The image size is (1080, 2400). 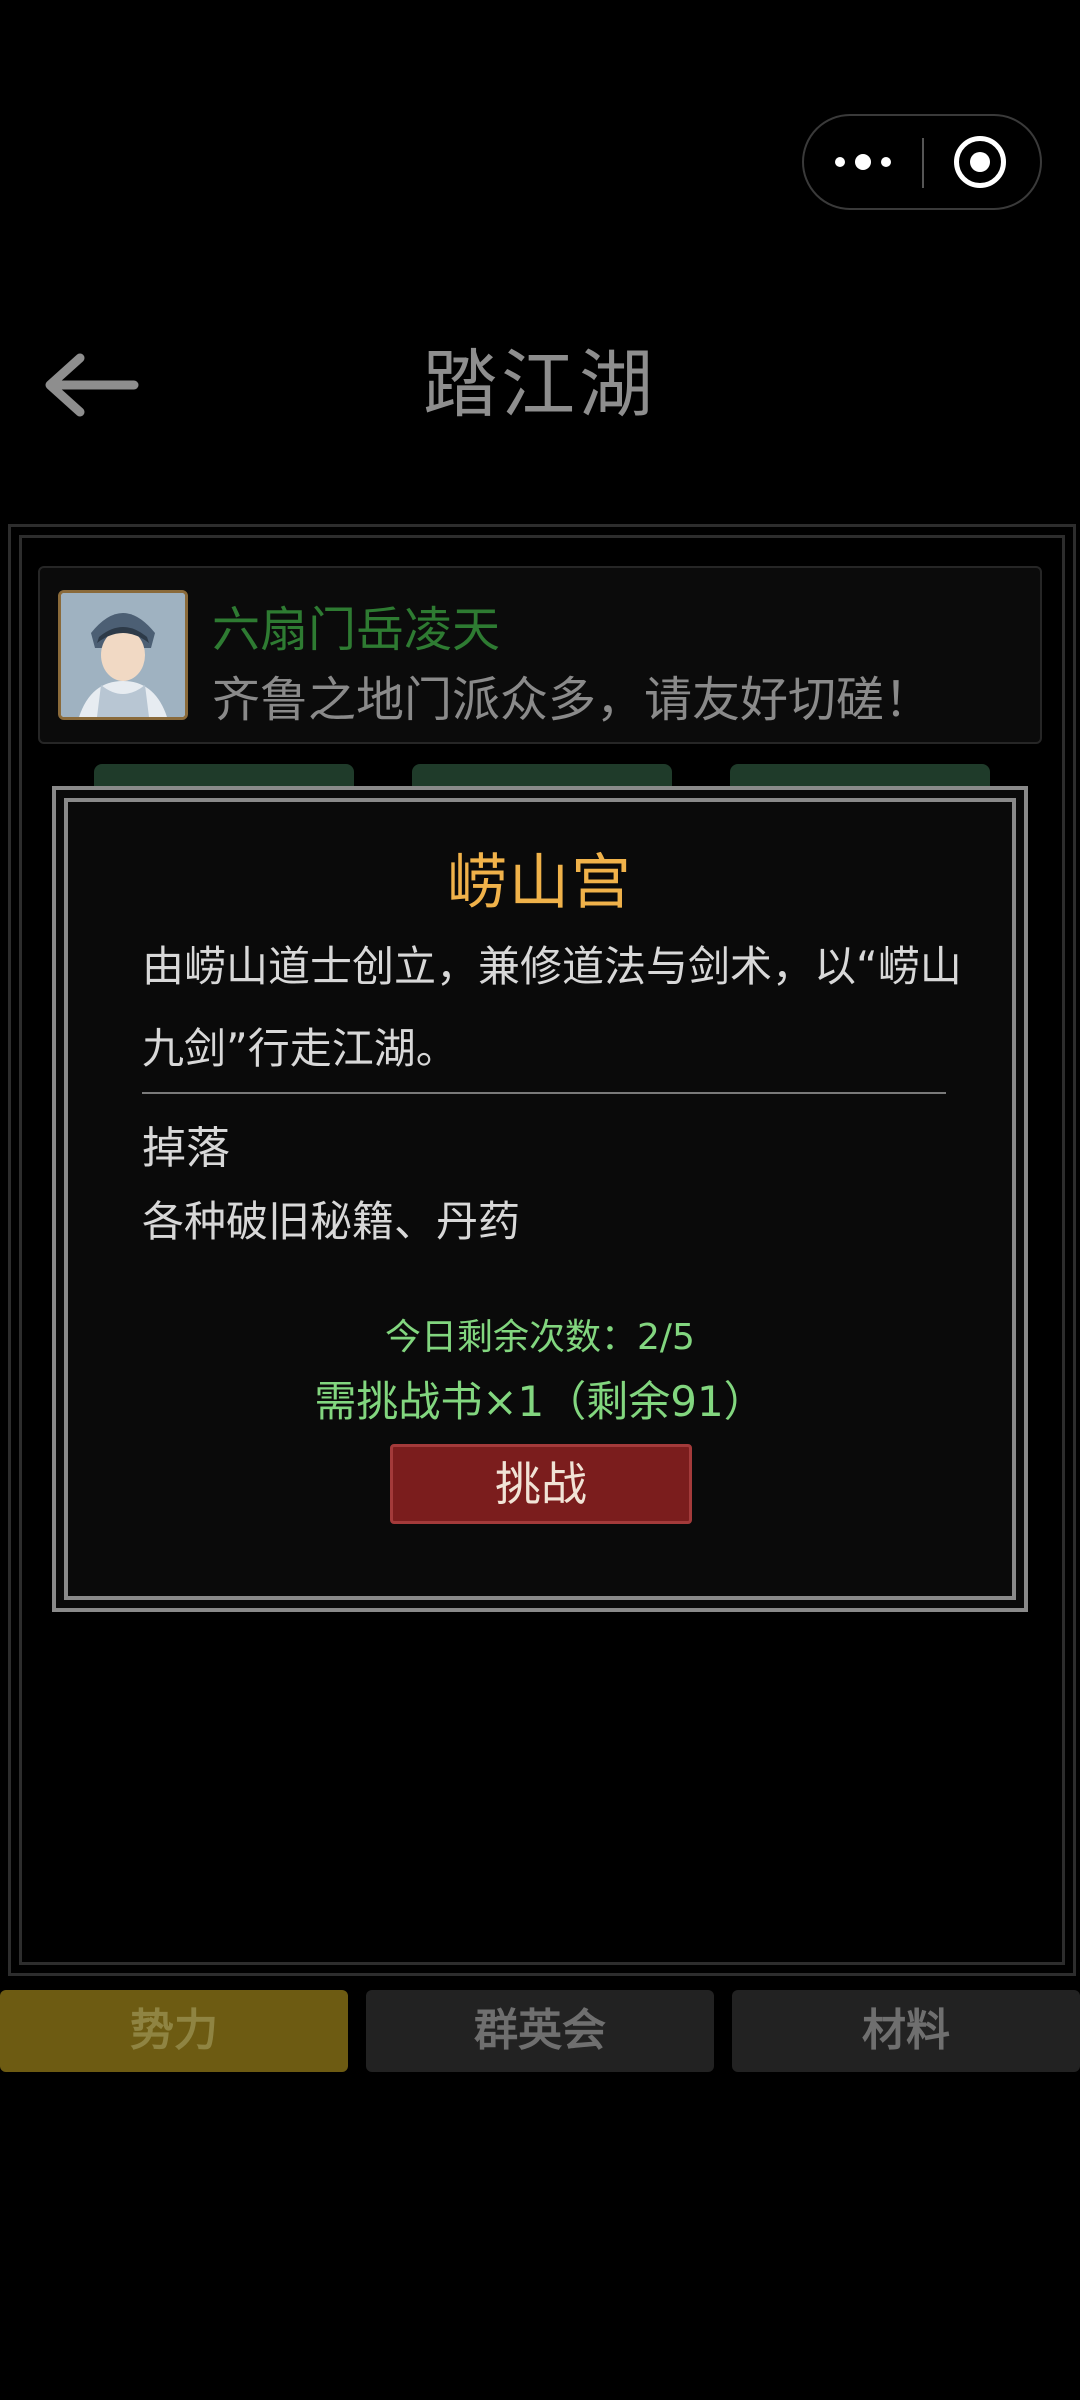 I want to click on remaining-attempts: 今日剩余次数：2/5, so click(x=540, y=1337).